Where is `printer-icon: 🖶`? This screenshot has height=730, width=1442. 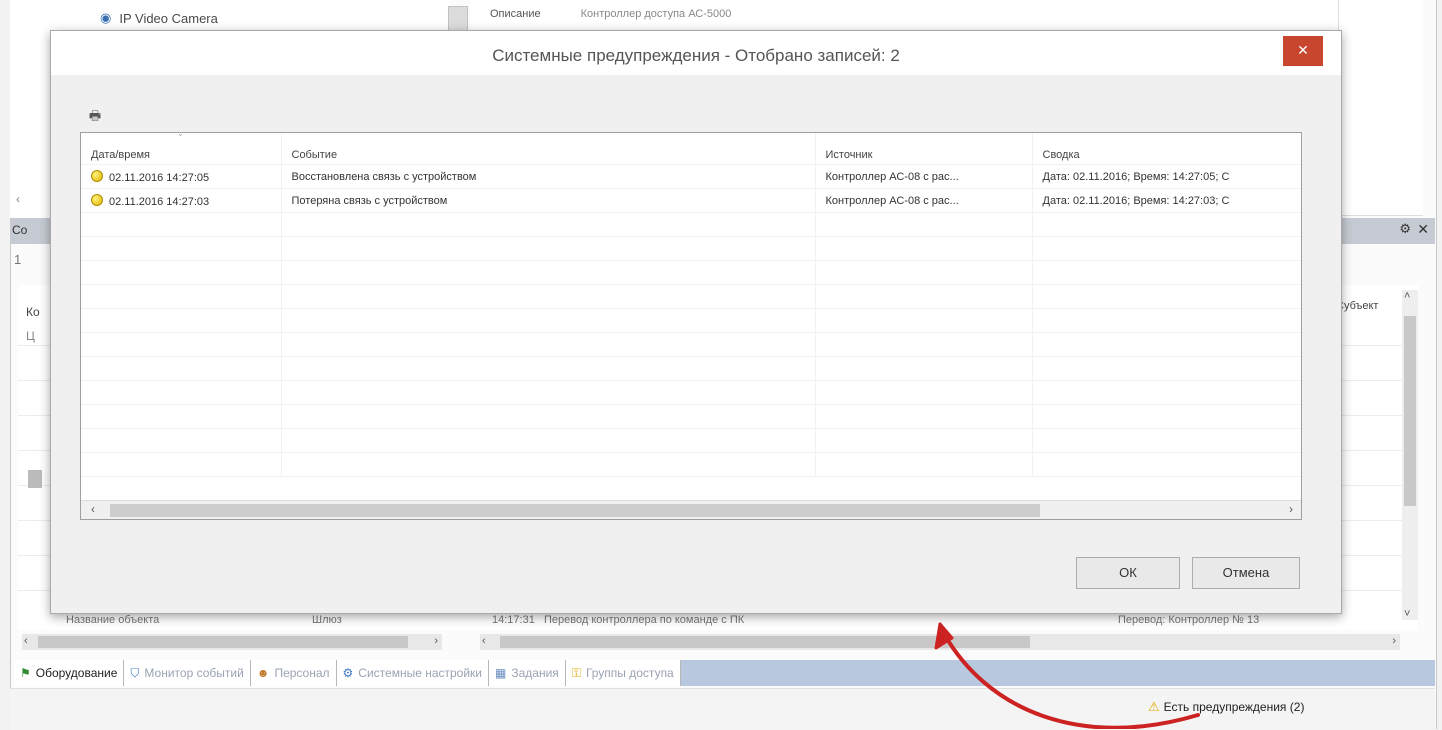 printer-icon: 🖶 is located at coordinates (95, 116).